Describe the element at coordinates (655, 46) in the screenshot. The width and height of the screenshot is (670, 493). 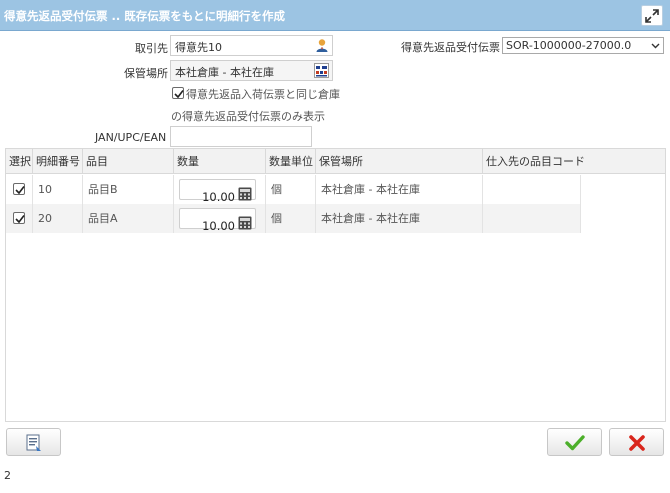
I see `chevron-down-icon` at that location.